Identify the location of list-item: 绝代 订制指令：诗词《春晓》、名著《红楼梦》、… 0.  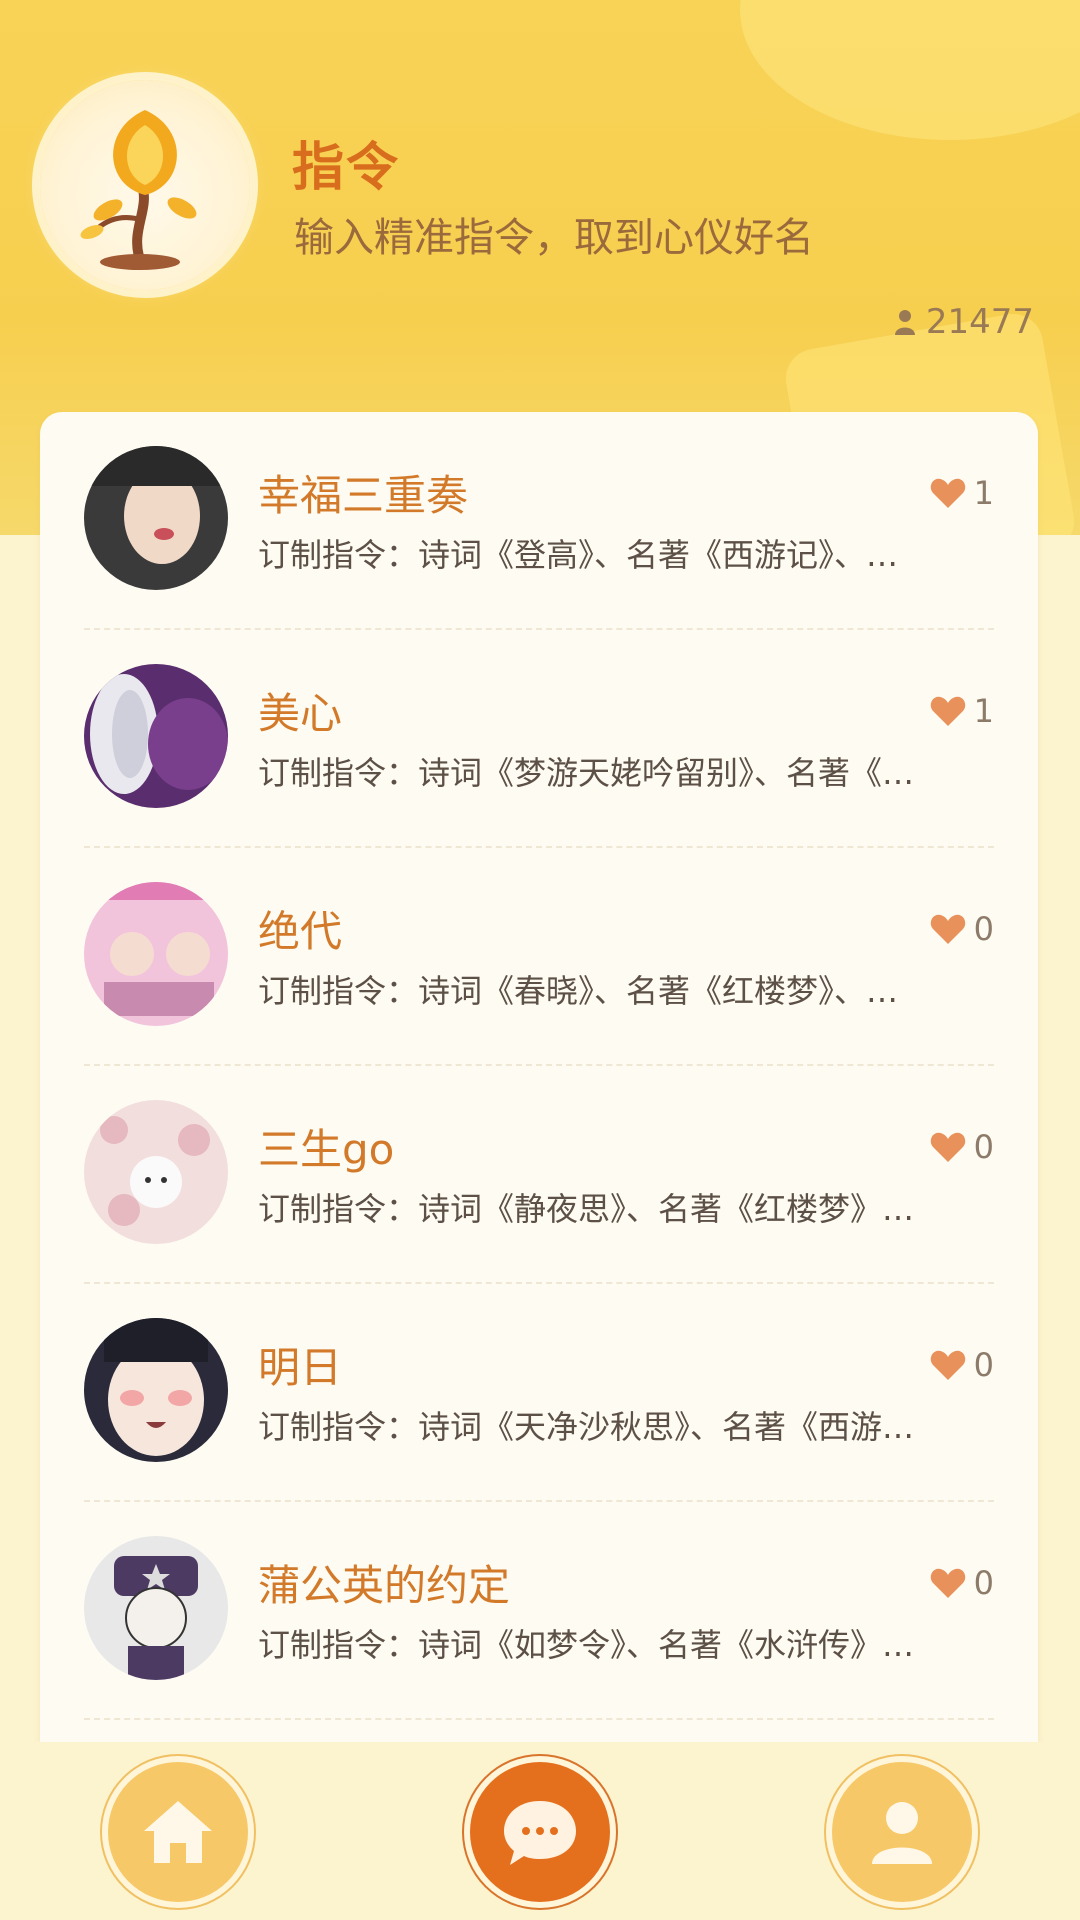
(539, 957).